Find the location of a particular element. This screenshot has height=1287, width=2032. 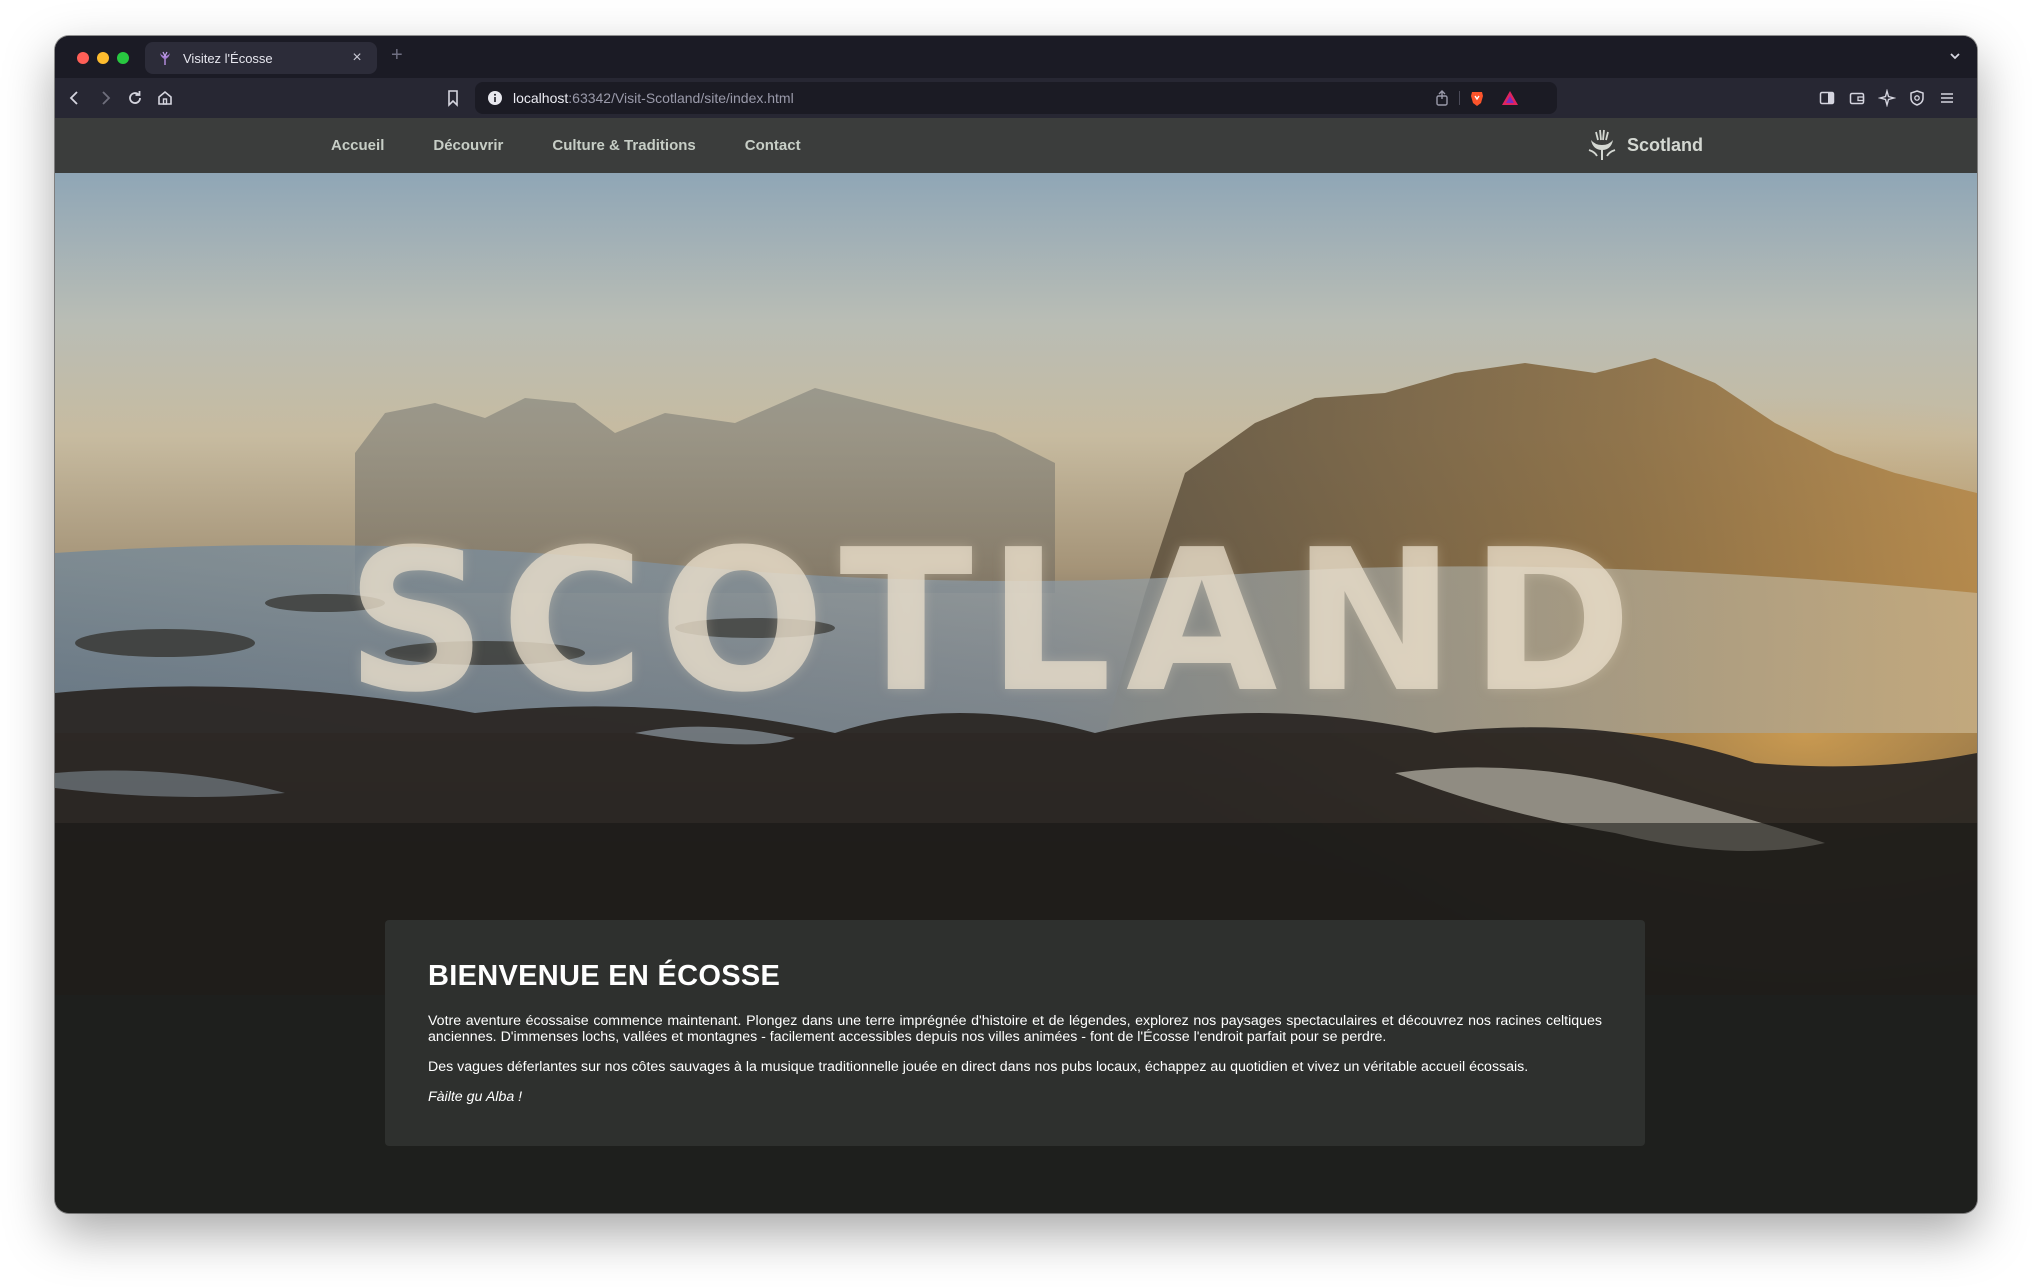

thistle-logo-icon is located at coordinates (1602, 145).